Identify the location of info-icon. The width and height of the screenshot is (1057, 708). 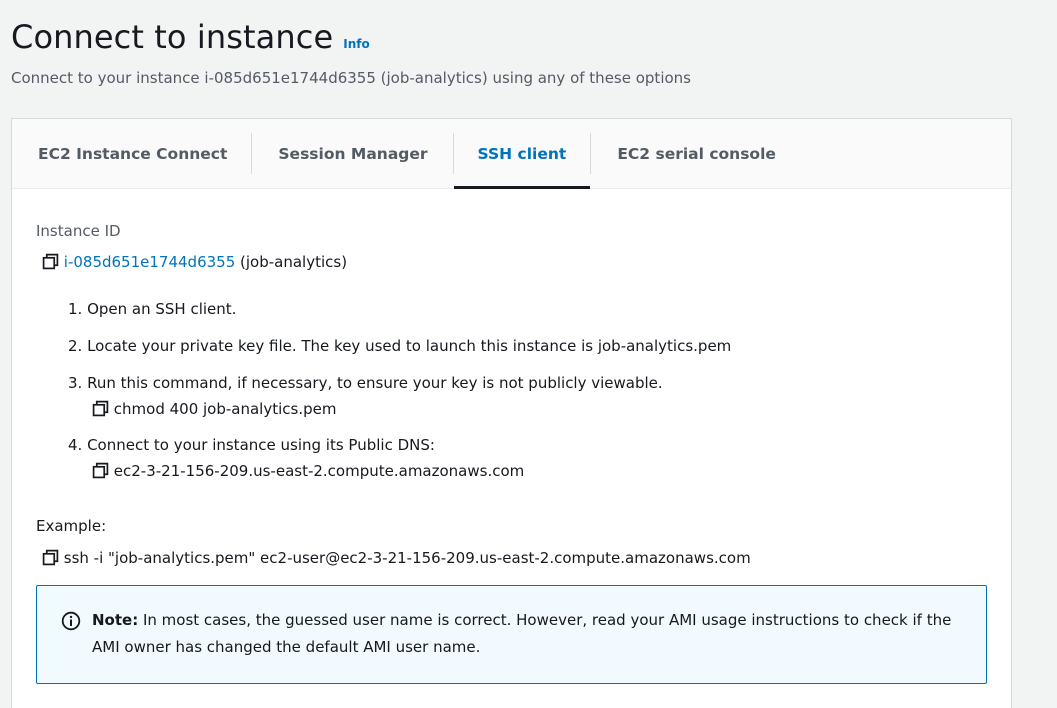
(71, 621).